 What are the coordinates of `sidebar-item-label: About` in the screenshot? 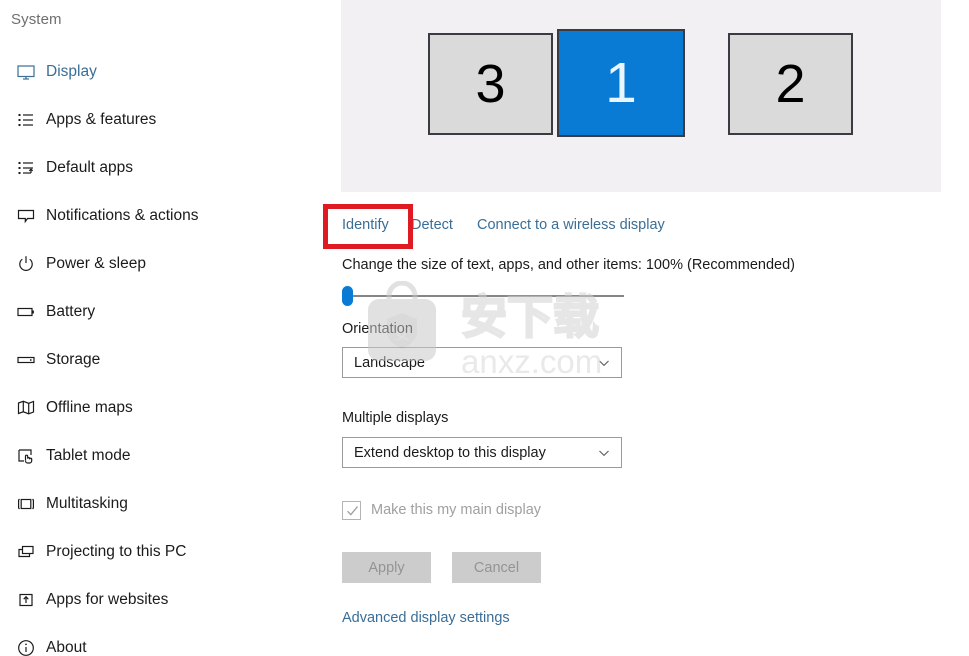 It's located at (66, 647).